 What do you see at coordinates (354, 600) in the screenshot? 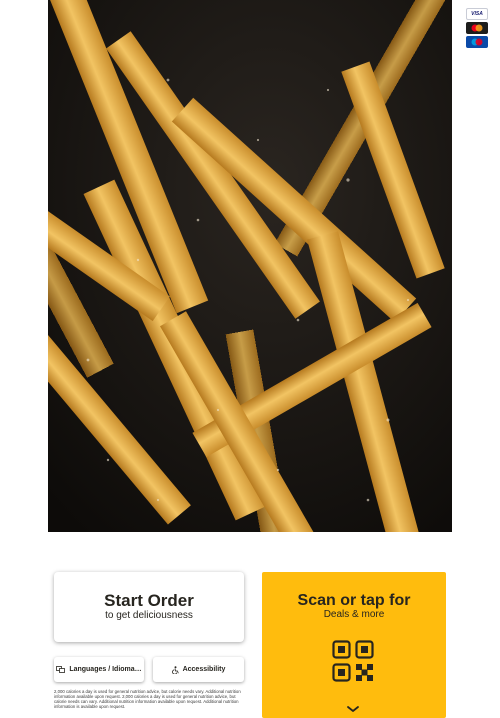
I see `scan-title: Scan or tap for` at bounding box center [354, 600].